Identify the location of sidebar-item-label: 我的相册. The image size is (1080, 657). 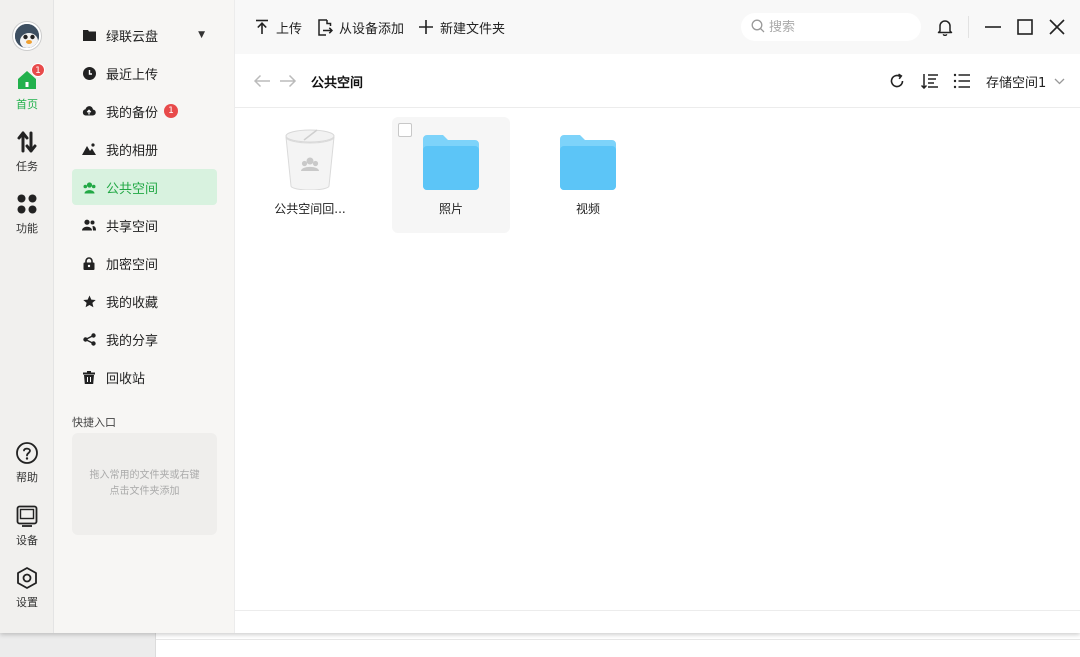
(132, 151).